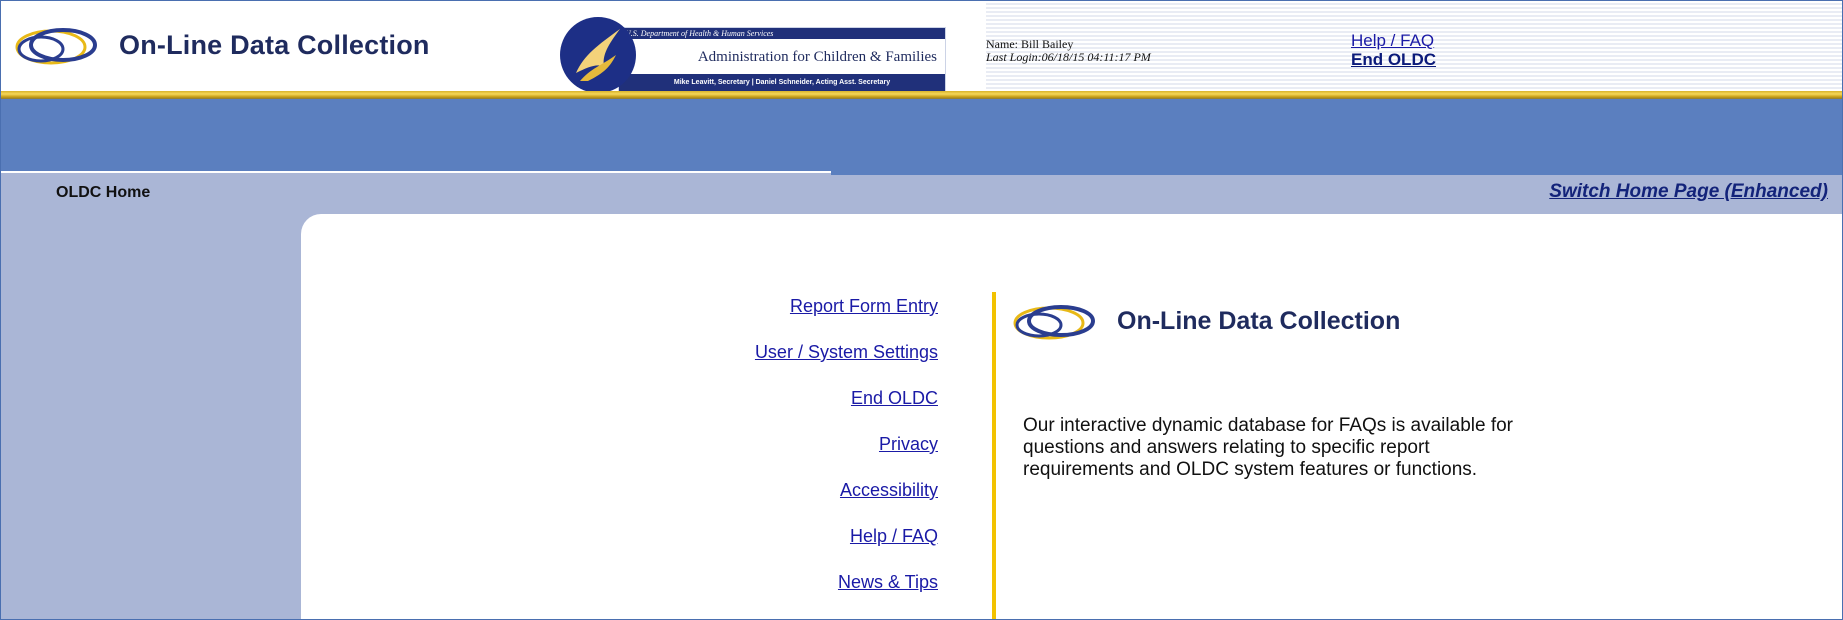 The image size is (1843, 620). What do you see at coordinates (769, 444) in the screenshot?
I see `menu-privacy: Privacy` at bounding box center [769, 444].